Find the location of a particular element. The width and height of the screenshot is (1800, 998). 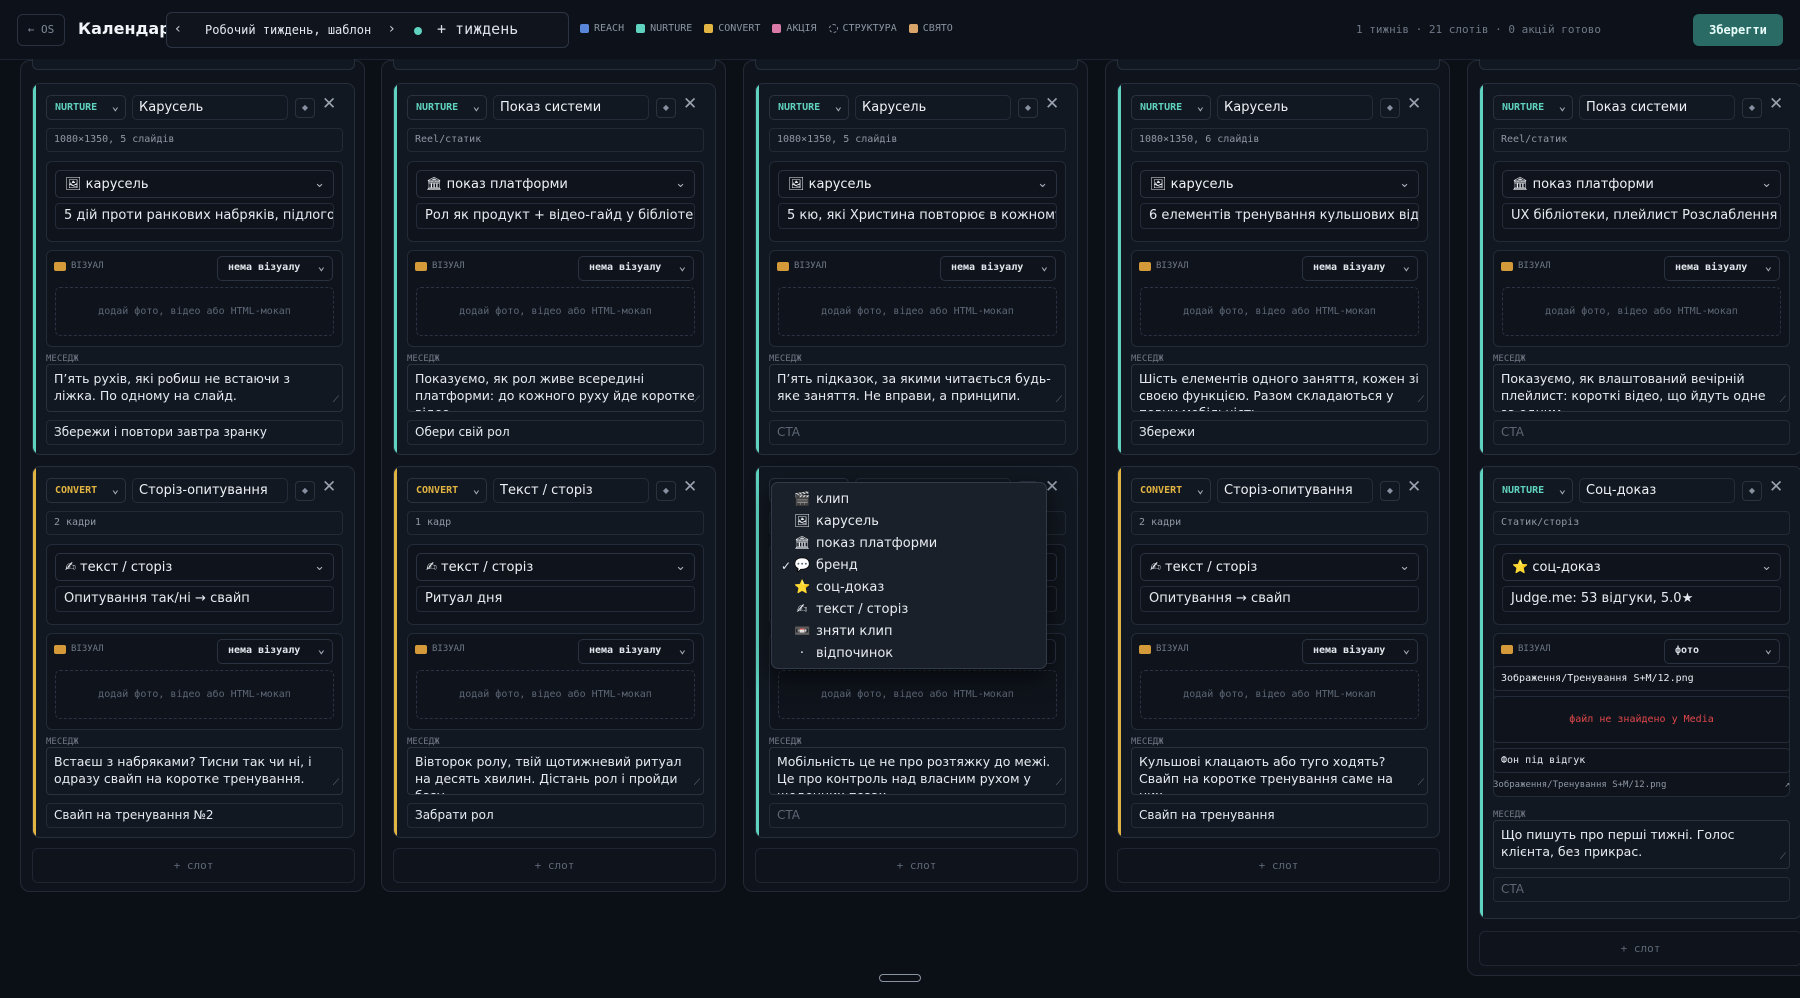

back-to-os-button: ← OS is located at coordinates (41, 30).